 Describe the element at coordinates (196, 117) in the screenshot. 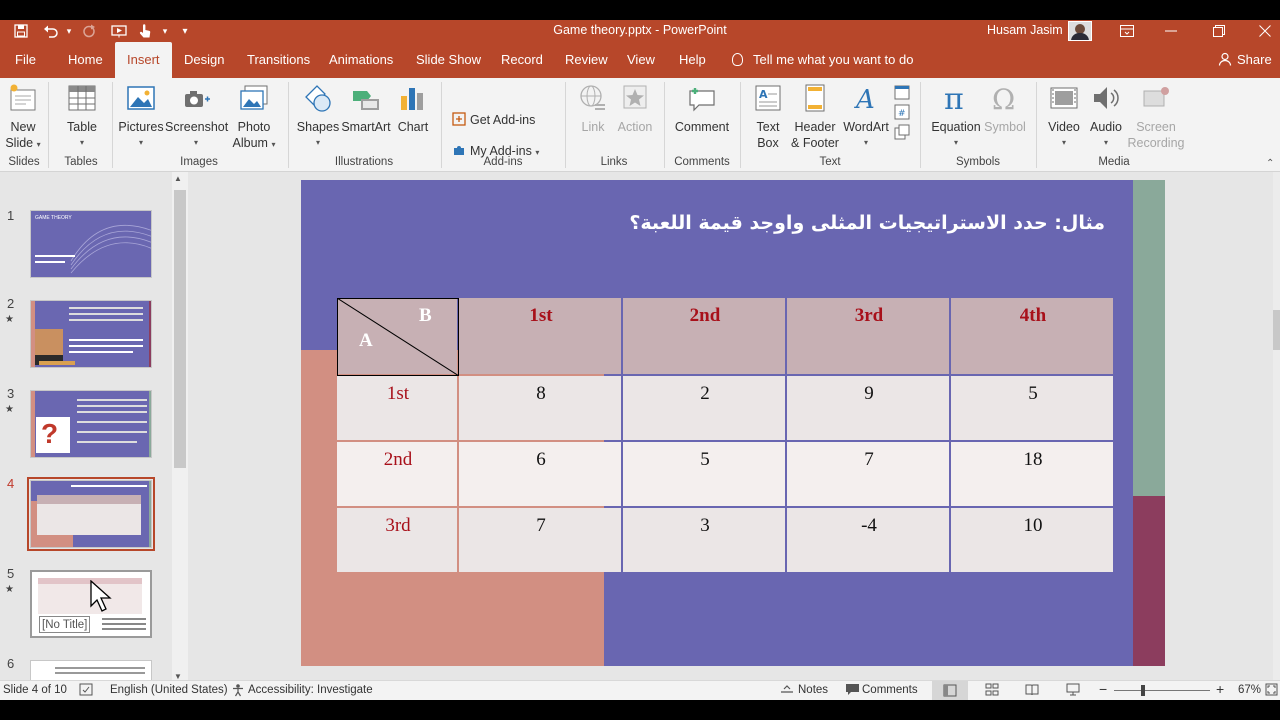

I see `screenshot-button: Screenshot ▾` at that location.